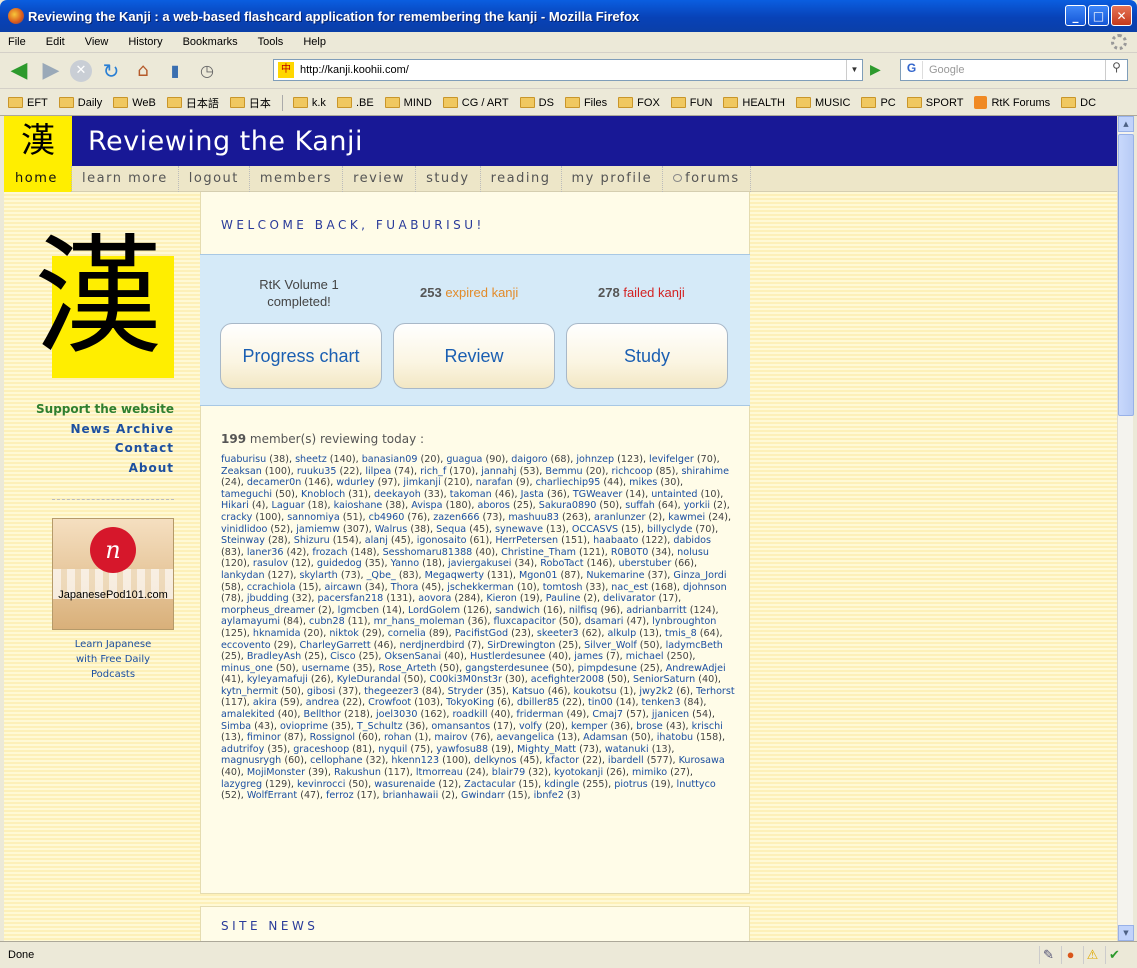  What do you see at coordinates (627, 749) in the screenshot?
I see `member-name-link: watanuki` at bounding box center [627, 749].